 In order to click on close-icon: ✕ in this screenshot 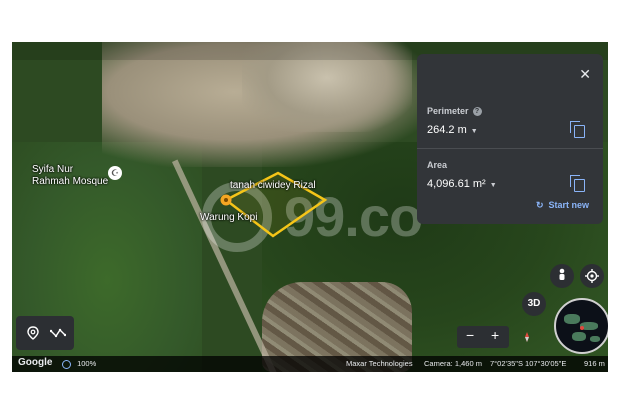, I will do `click(585, 74)`.